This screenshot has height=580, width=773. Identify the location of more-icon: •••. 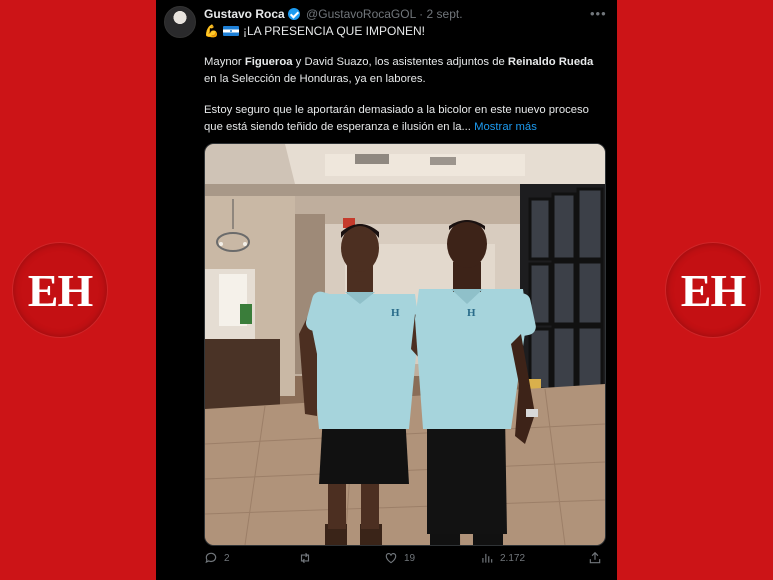
(598, 13).